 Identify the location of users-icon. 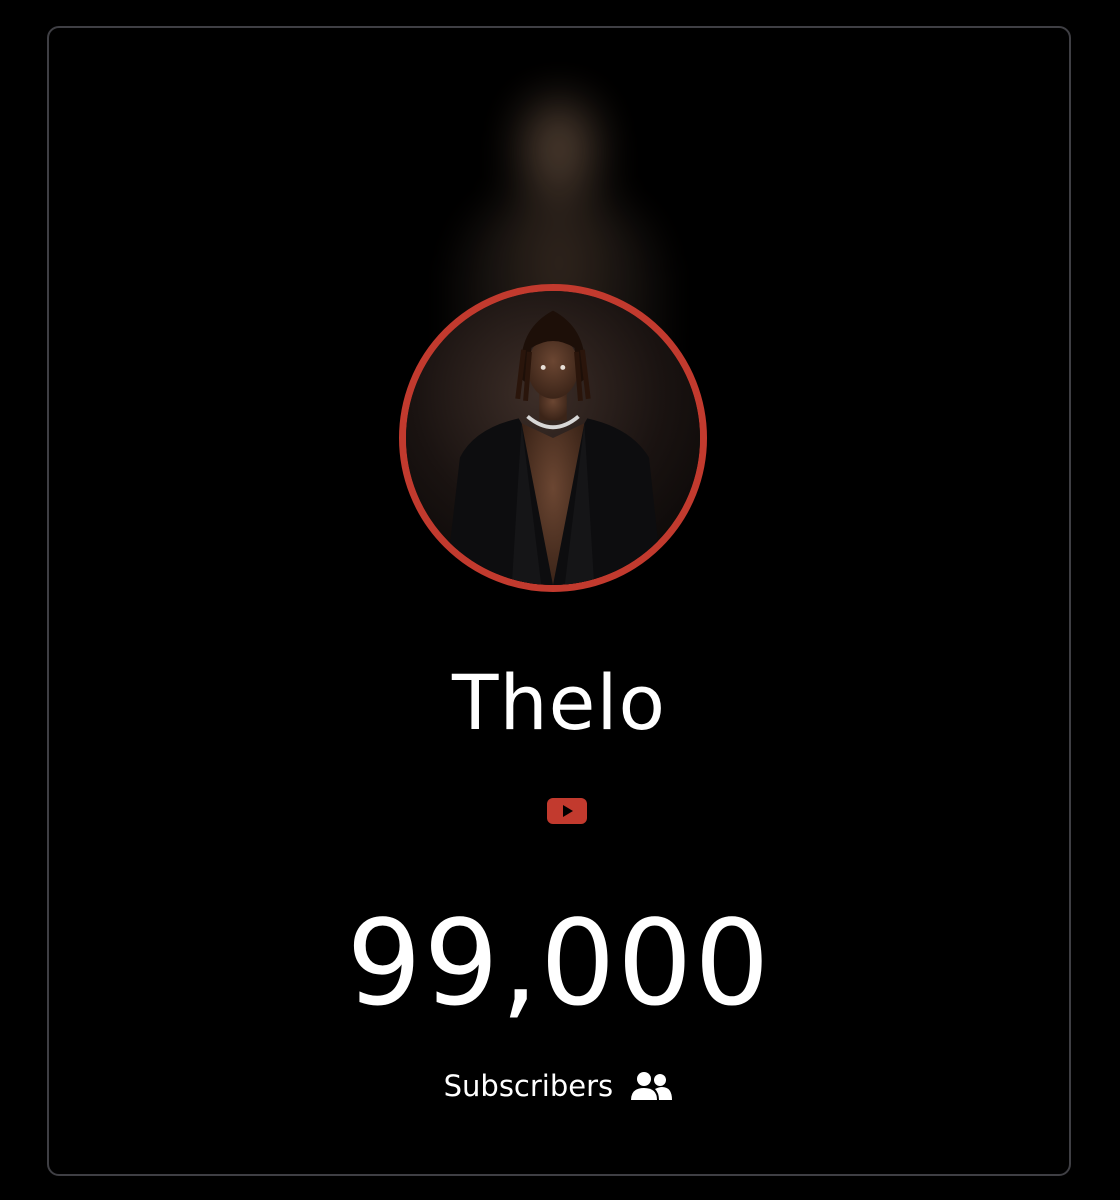
(652, 1086).